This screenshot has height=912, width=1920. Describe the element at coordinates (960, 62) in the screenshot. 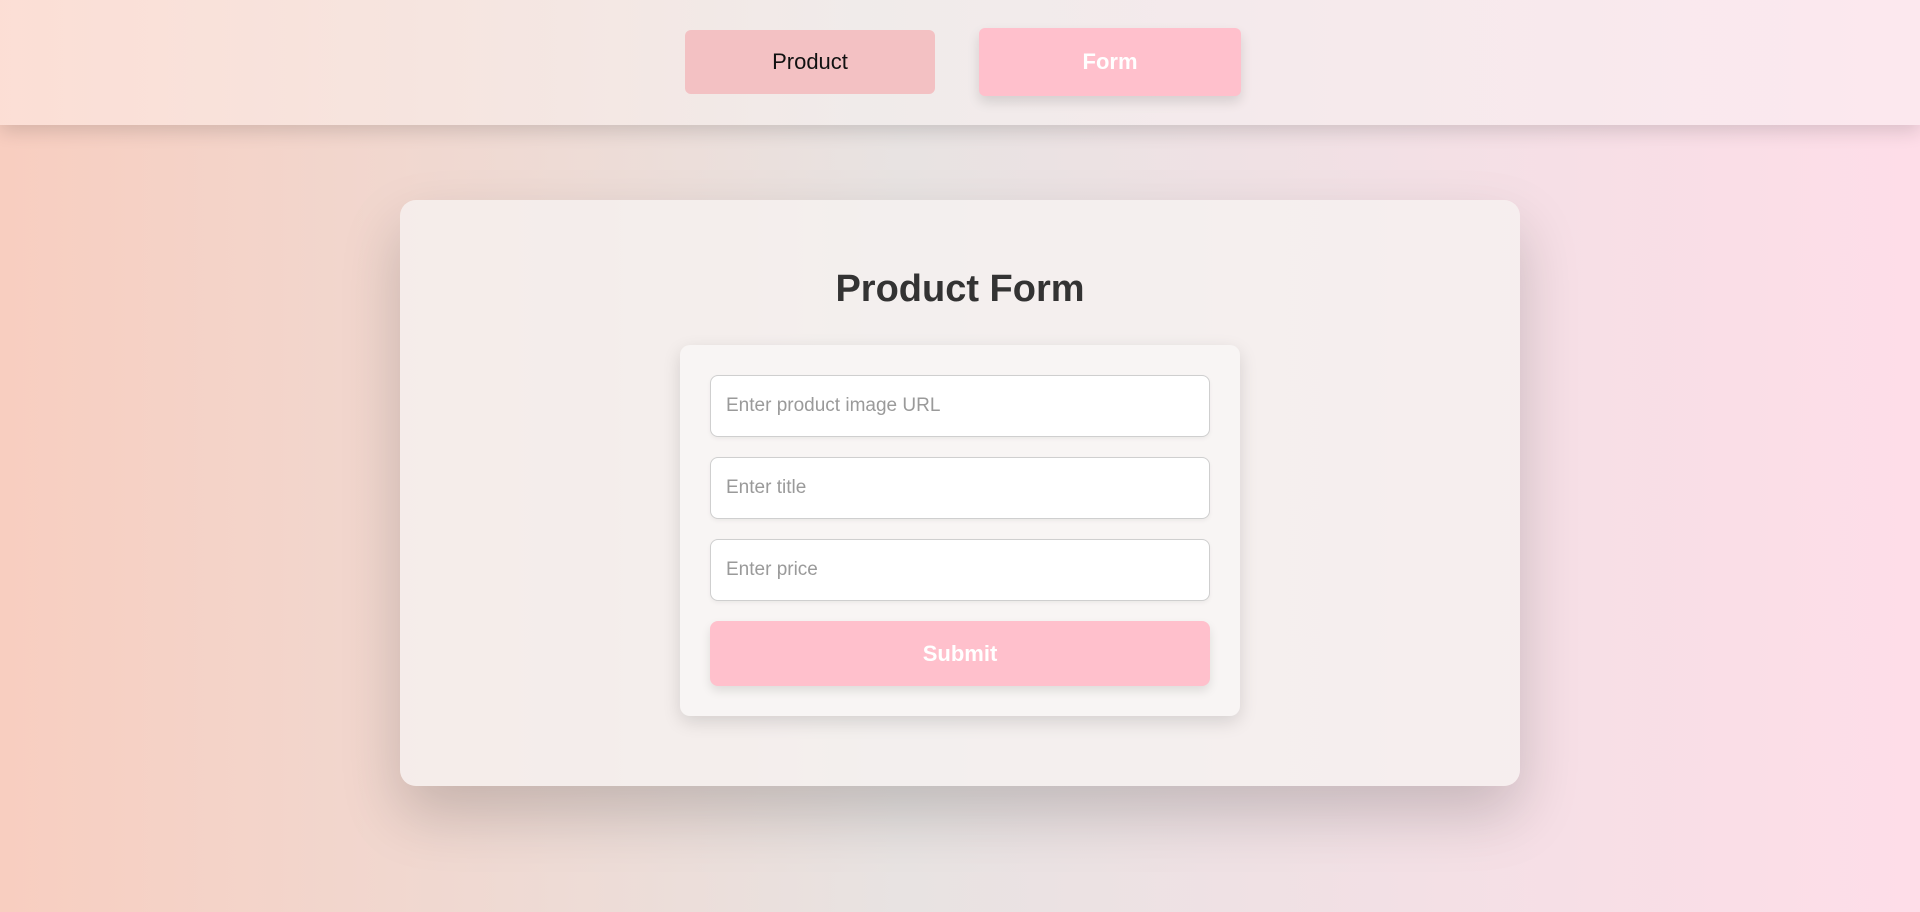

I see `top-navigation-bar: Product Form` at that location.